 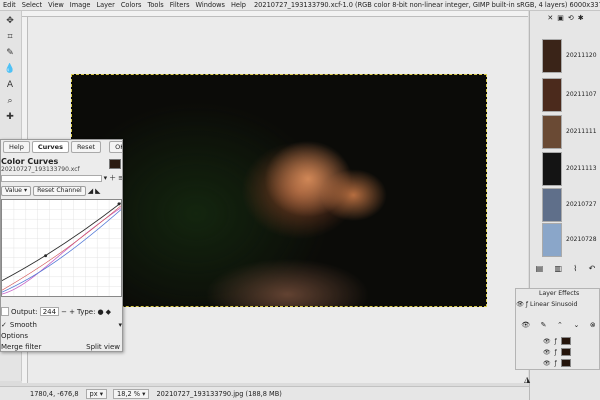 I want to click on add-preset-icon: ＋, so click(x=112, y=178).